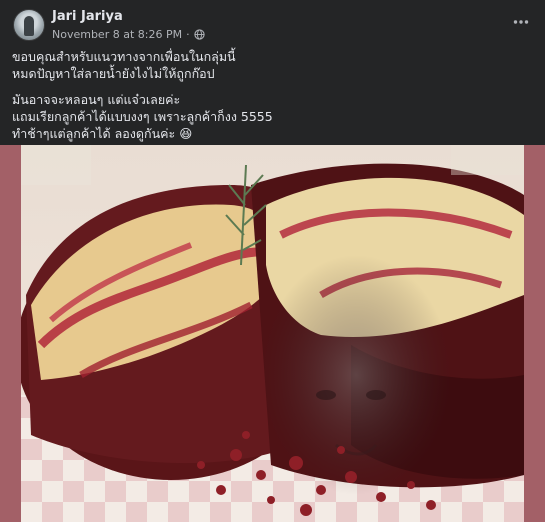  Describe the element at coordinates (96, 99) in the screenshot. I see `post-line: มันอาจจะหลอนๆ แต่แจ๋วเลยค่ะ` at that location.